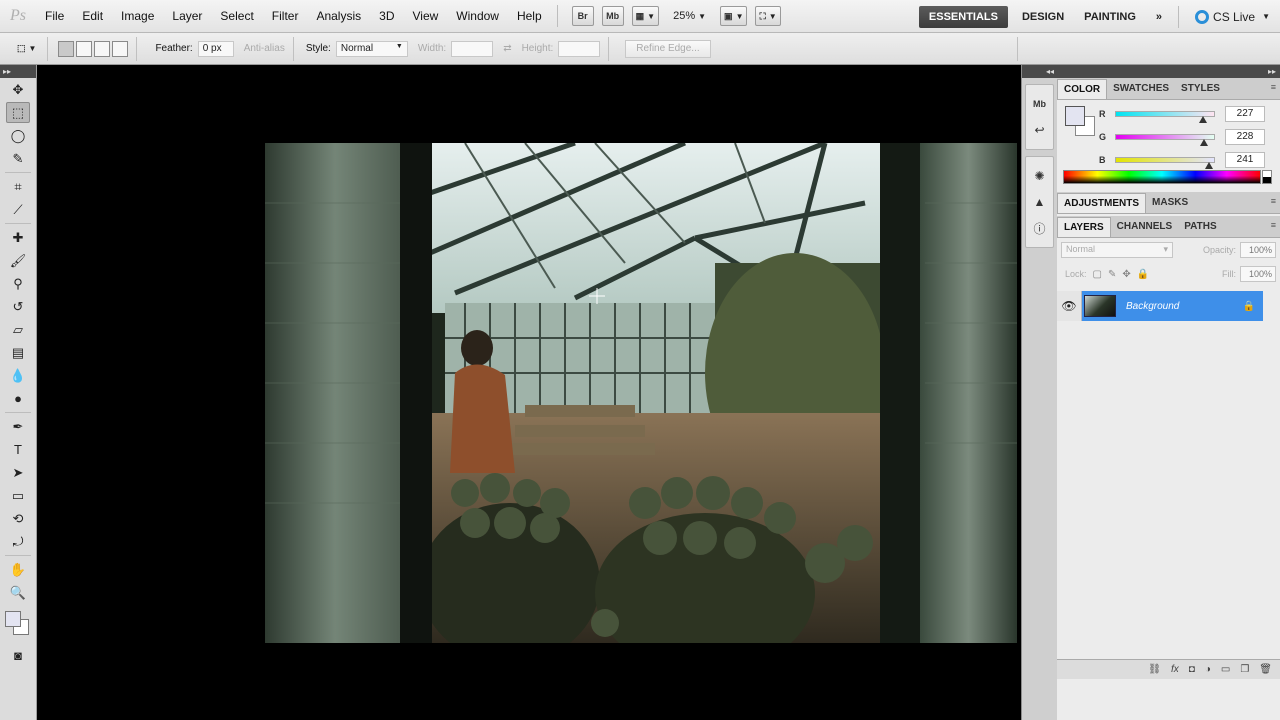 This screenshot has width=1280, height=720. I want to click on foreground-color-swatch, so click(13, 619).